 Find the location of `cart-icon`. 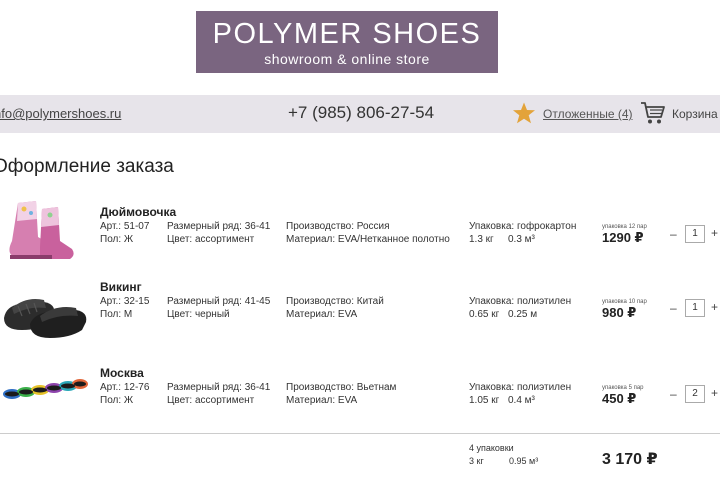

cart-icon is located at coordinates (653, 113).